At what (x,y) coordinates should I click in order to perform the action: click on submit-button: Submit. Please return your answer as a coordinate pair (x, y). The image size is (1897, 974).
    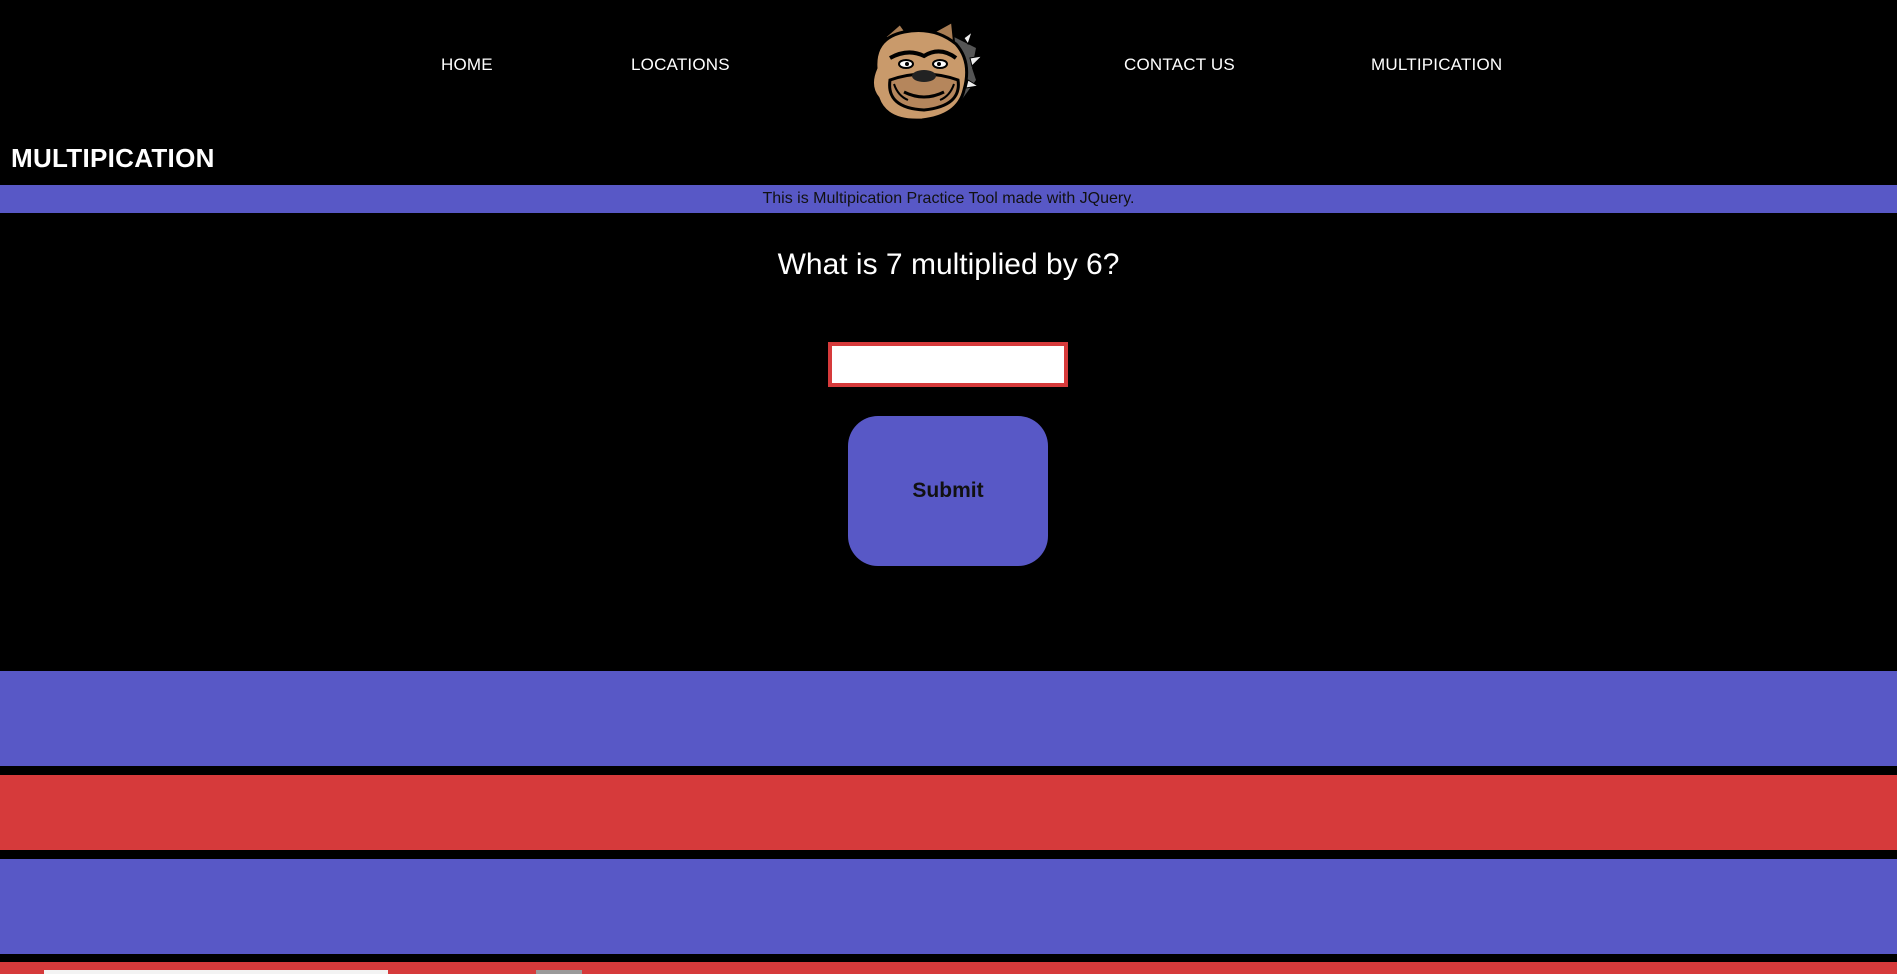
    Looking at the image, I should click on (948, 491).